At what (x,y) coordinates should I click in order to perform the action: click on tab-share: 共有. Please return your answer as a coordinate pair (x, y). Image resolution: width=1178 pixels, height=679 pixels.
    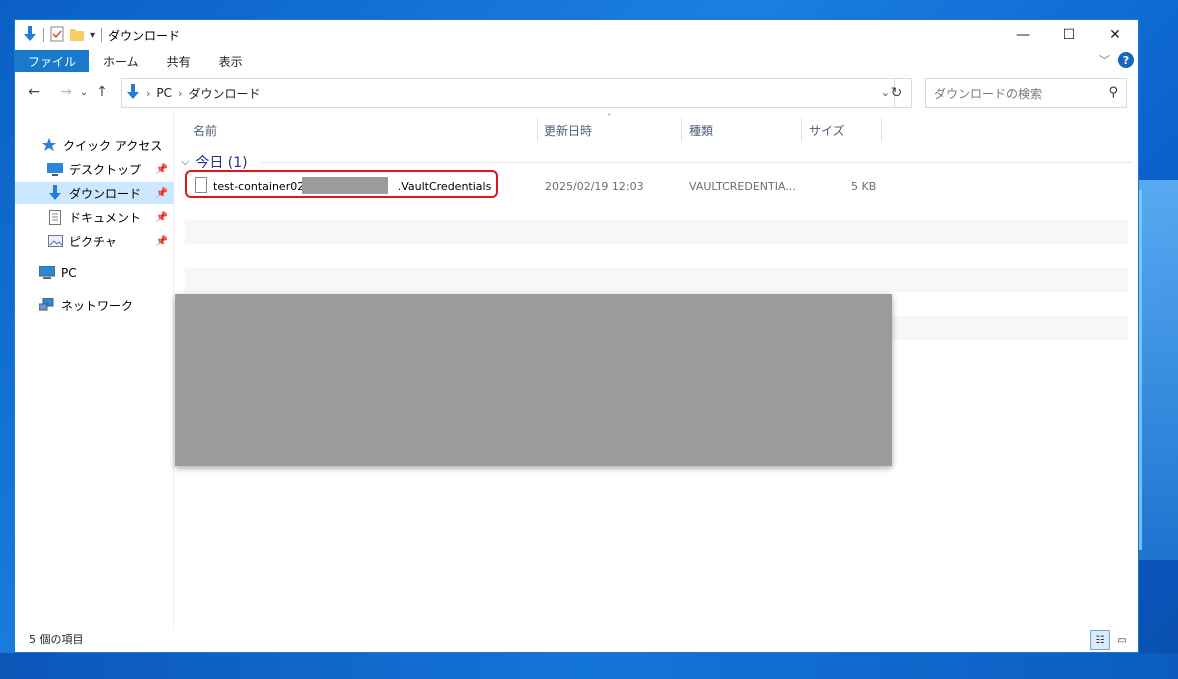
    Looking at the image, I should click on (179, 61).